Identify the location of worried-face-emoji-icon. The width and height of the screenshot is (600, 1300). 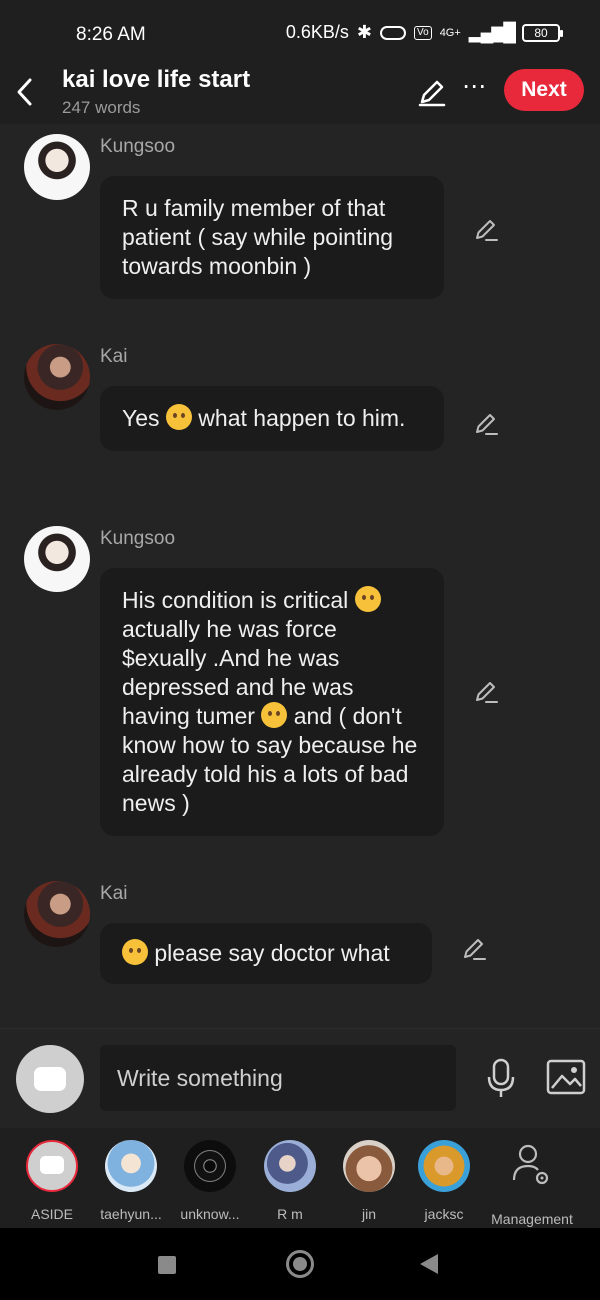
(135, 952).